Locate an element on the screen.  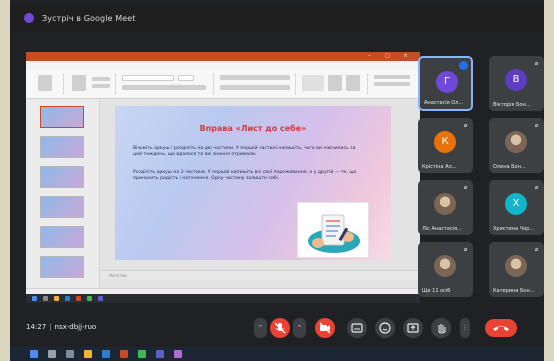
camera-off-icon is located at coordinates (325, 328).